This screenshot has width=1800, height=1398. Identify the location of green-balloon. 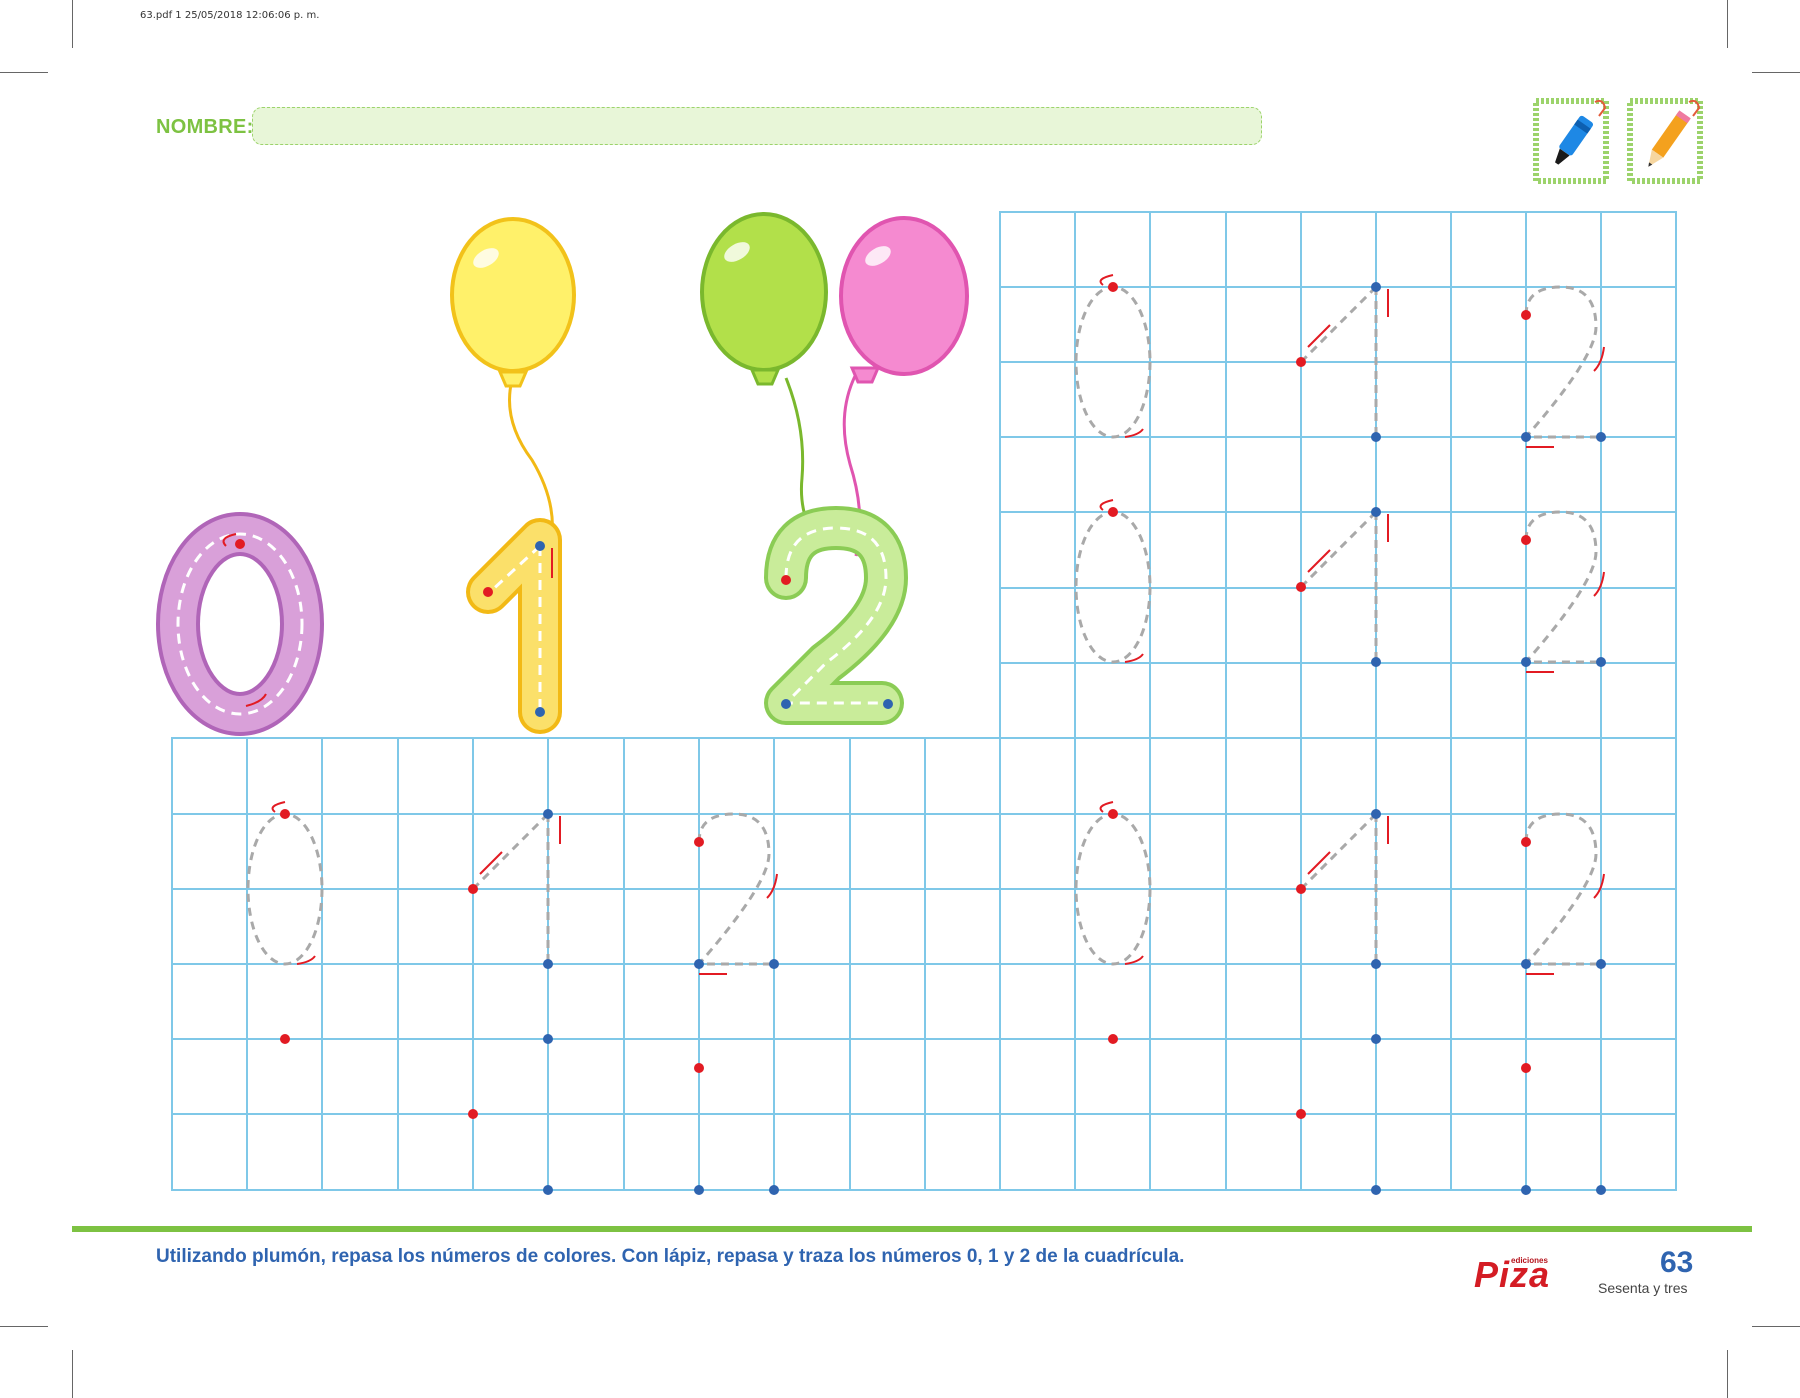
(764, 299).